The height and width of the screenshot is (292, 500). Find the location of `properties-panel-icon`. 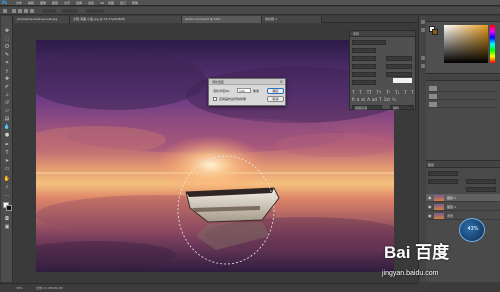

properties-panel-icon is located at coordinates (423, 30).